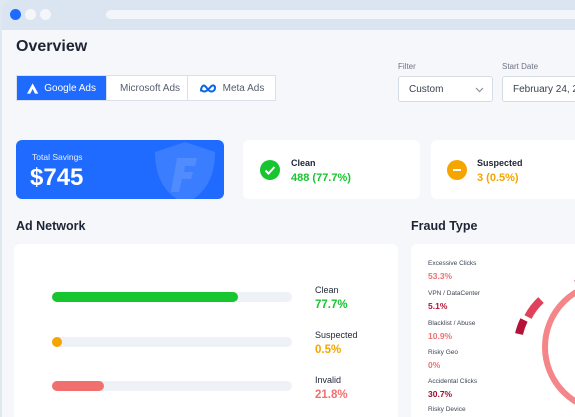 This screenshot has height=417, width=575. Describe the element at coordinates (331, 305) in the screenshot. I see `clean-legend-value: 77.7%` at that location.